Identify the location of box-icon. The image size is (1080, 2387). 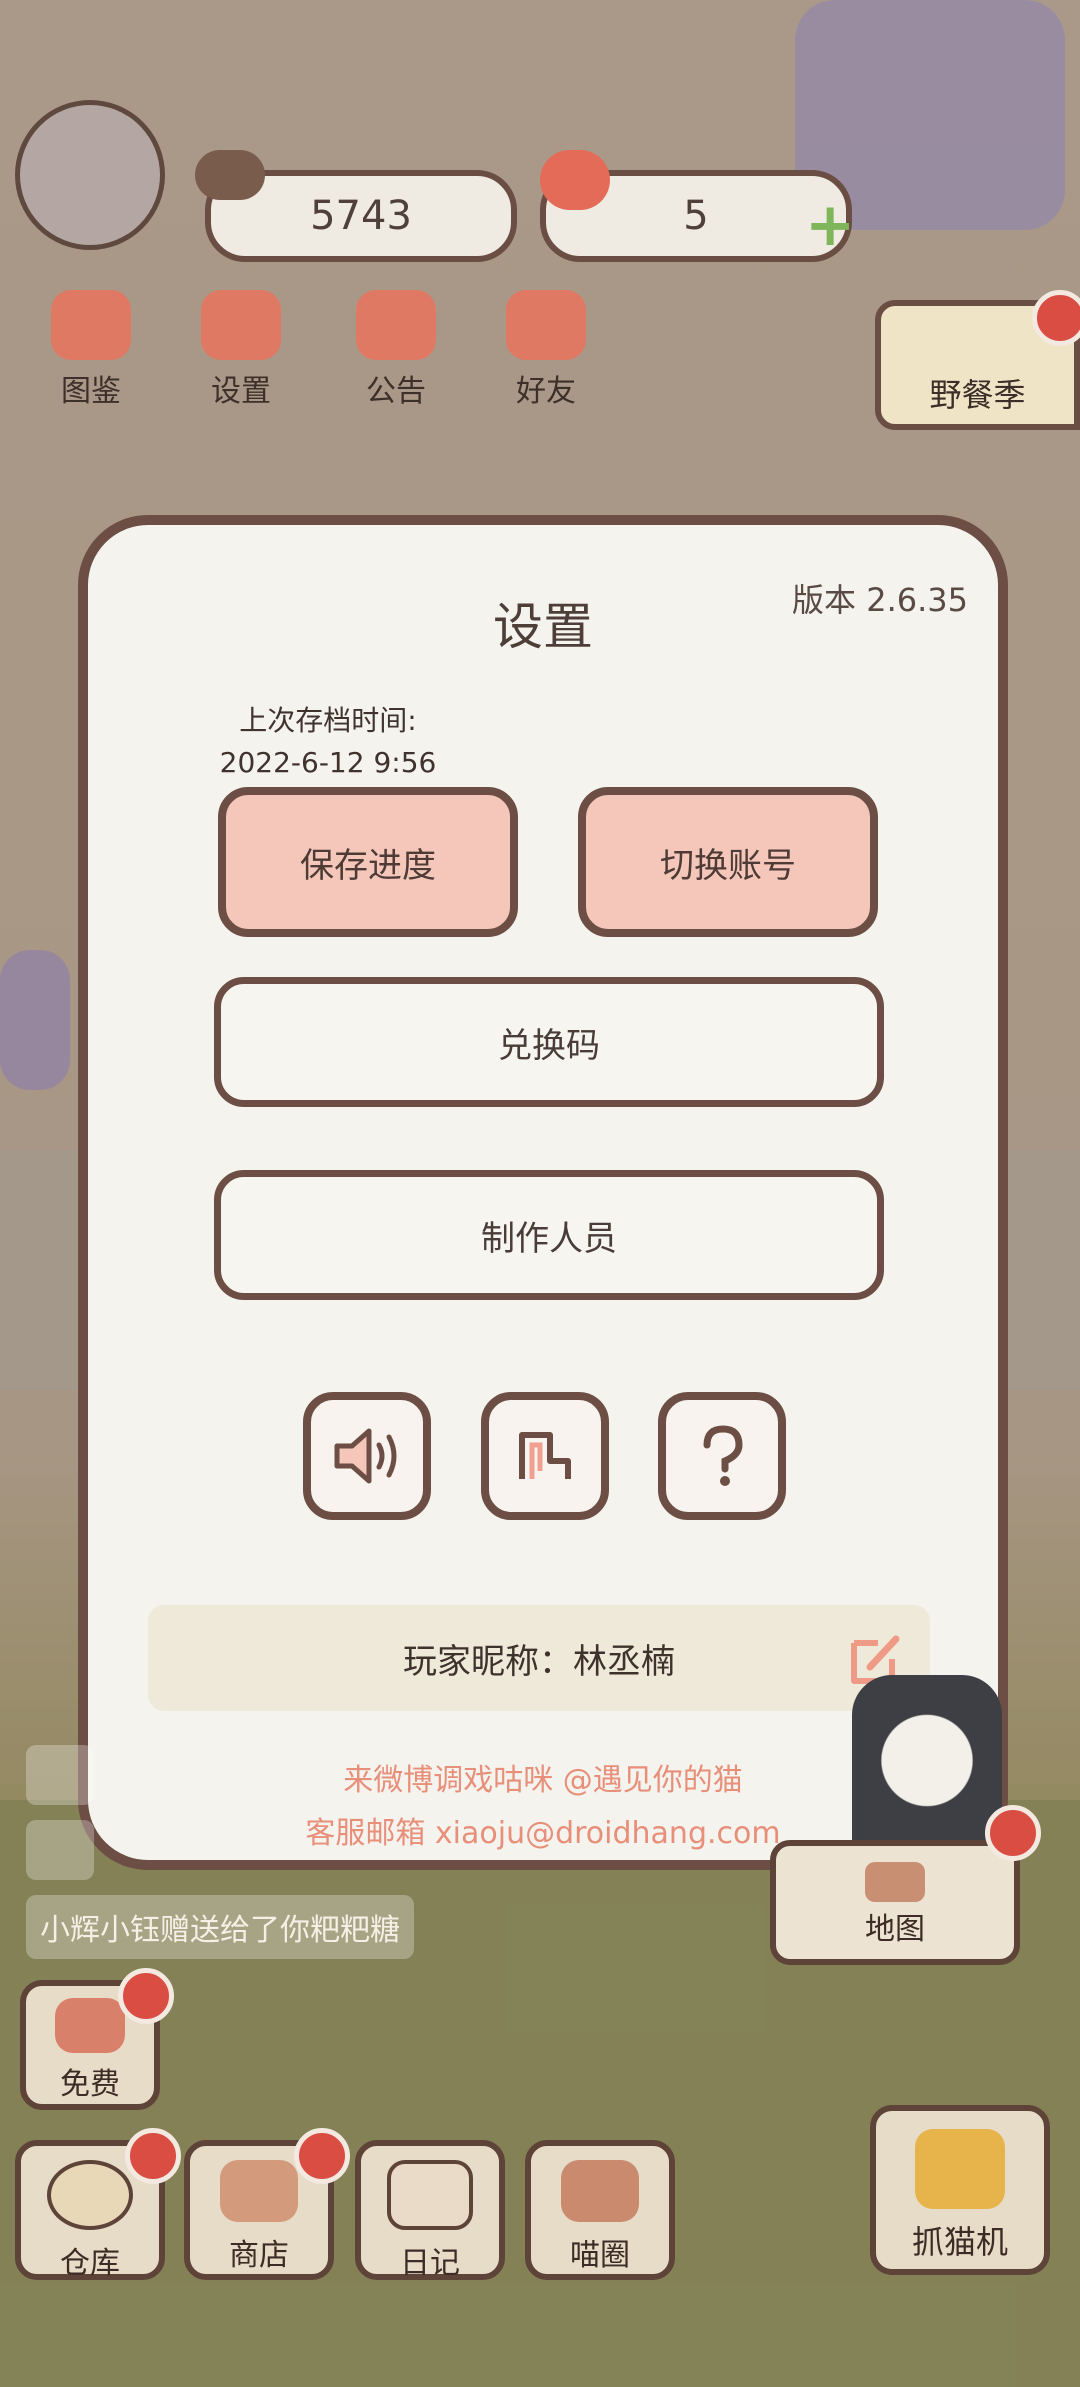
(90, 2195).